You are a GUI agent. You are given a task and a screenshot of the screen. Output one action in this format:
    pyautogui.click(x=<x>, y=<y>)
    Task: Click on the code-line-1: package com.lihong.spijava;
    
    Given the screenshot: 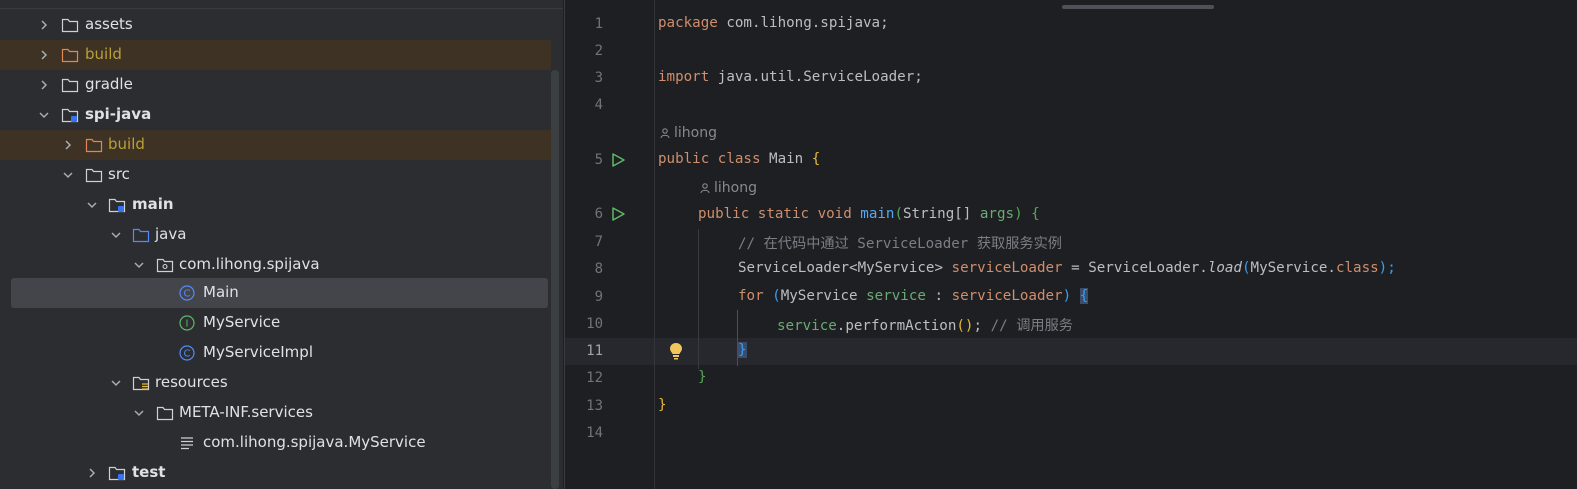 What is the action you would take?
    pyautogui.click(x=773, y=23)
    